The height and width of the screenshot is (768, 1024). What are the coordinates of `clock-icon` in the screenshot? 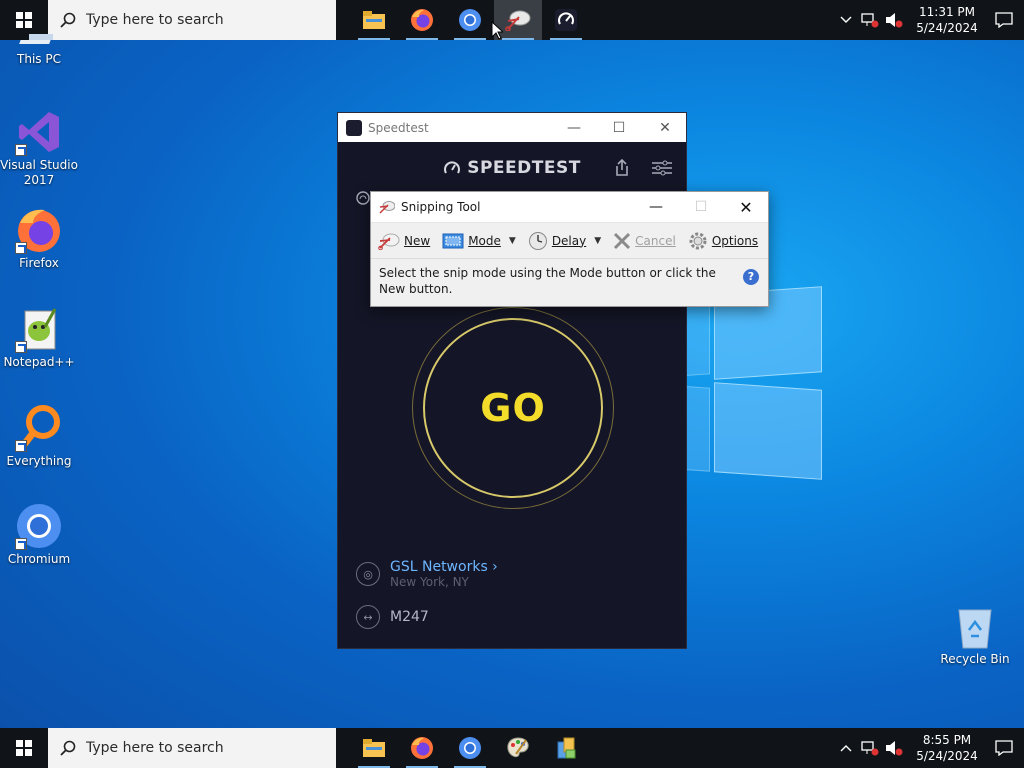 It's located at (538, 241).